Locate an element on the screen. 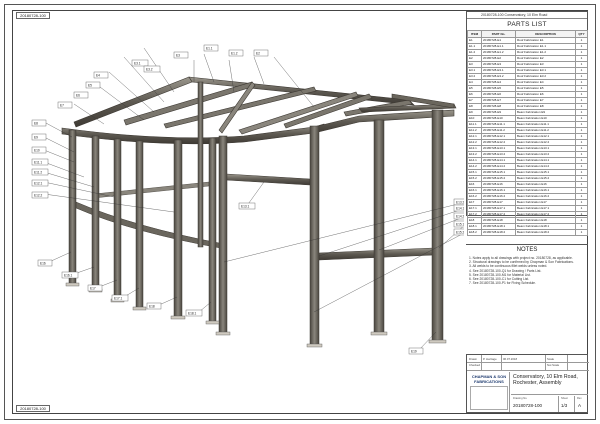 The width and height of the screenshot is (600, 424). svg-text: E15.1 is located at coordinates (460, 225).